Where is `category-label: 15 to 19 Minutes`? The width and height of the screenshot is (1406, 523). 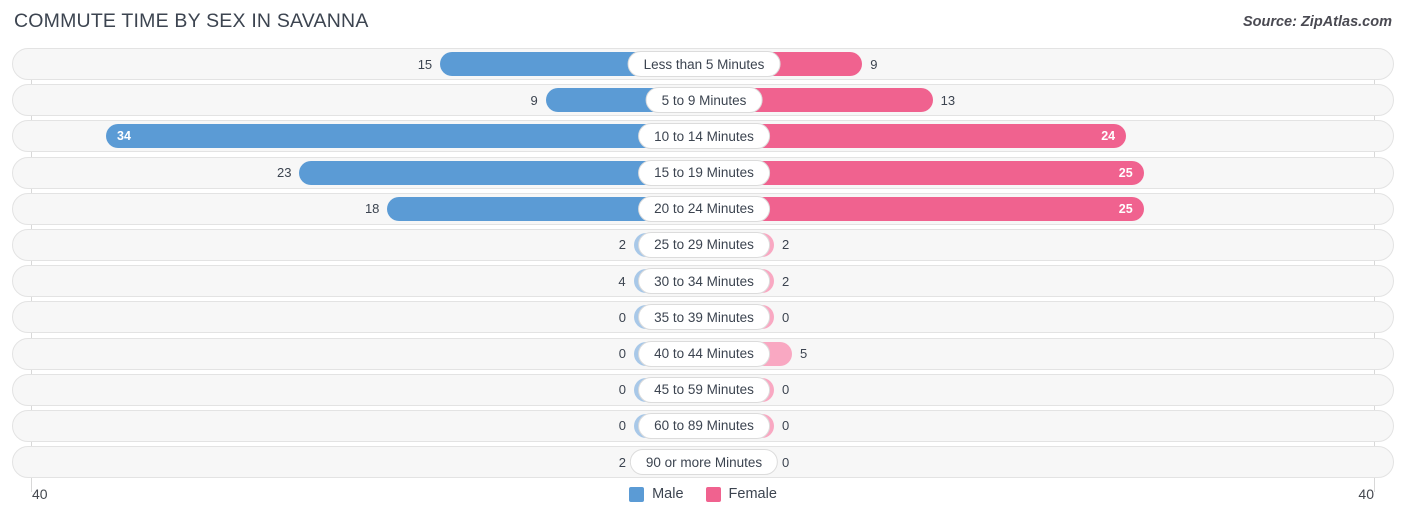
category-label: 15 to 19 Minutes is located at coordinates (704, 172).